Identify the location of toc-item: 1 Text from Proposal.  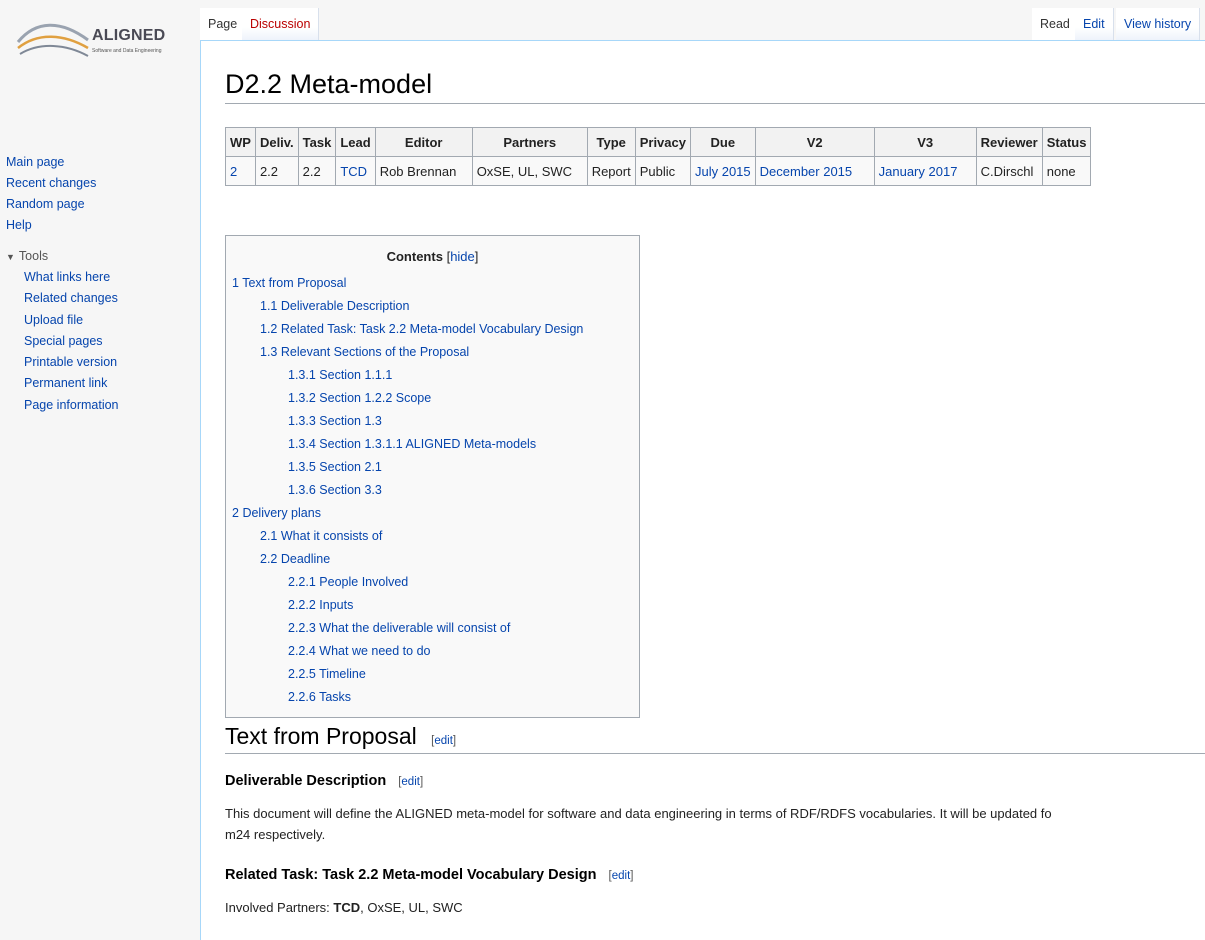
(289, 283).